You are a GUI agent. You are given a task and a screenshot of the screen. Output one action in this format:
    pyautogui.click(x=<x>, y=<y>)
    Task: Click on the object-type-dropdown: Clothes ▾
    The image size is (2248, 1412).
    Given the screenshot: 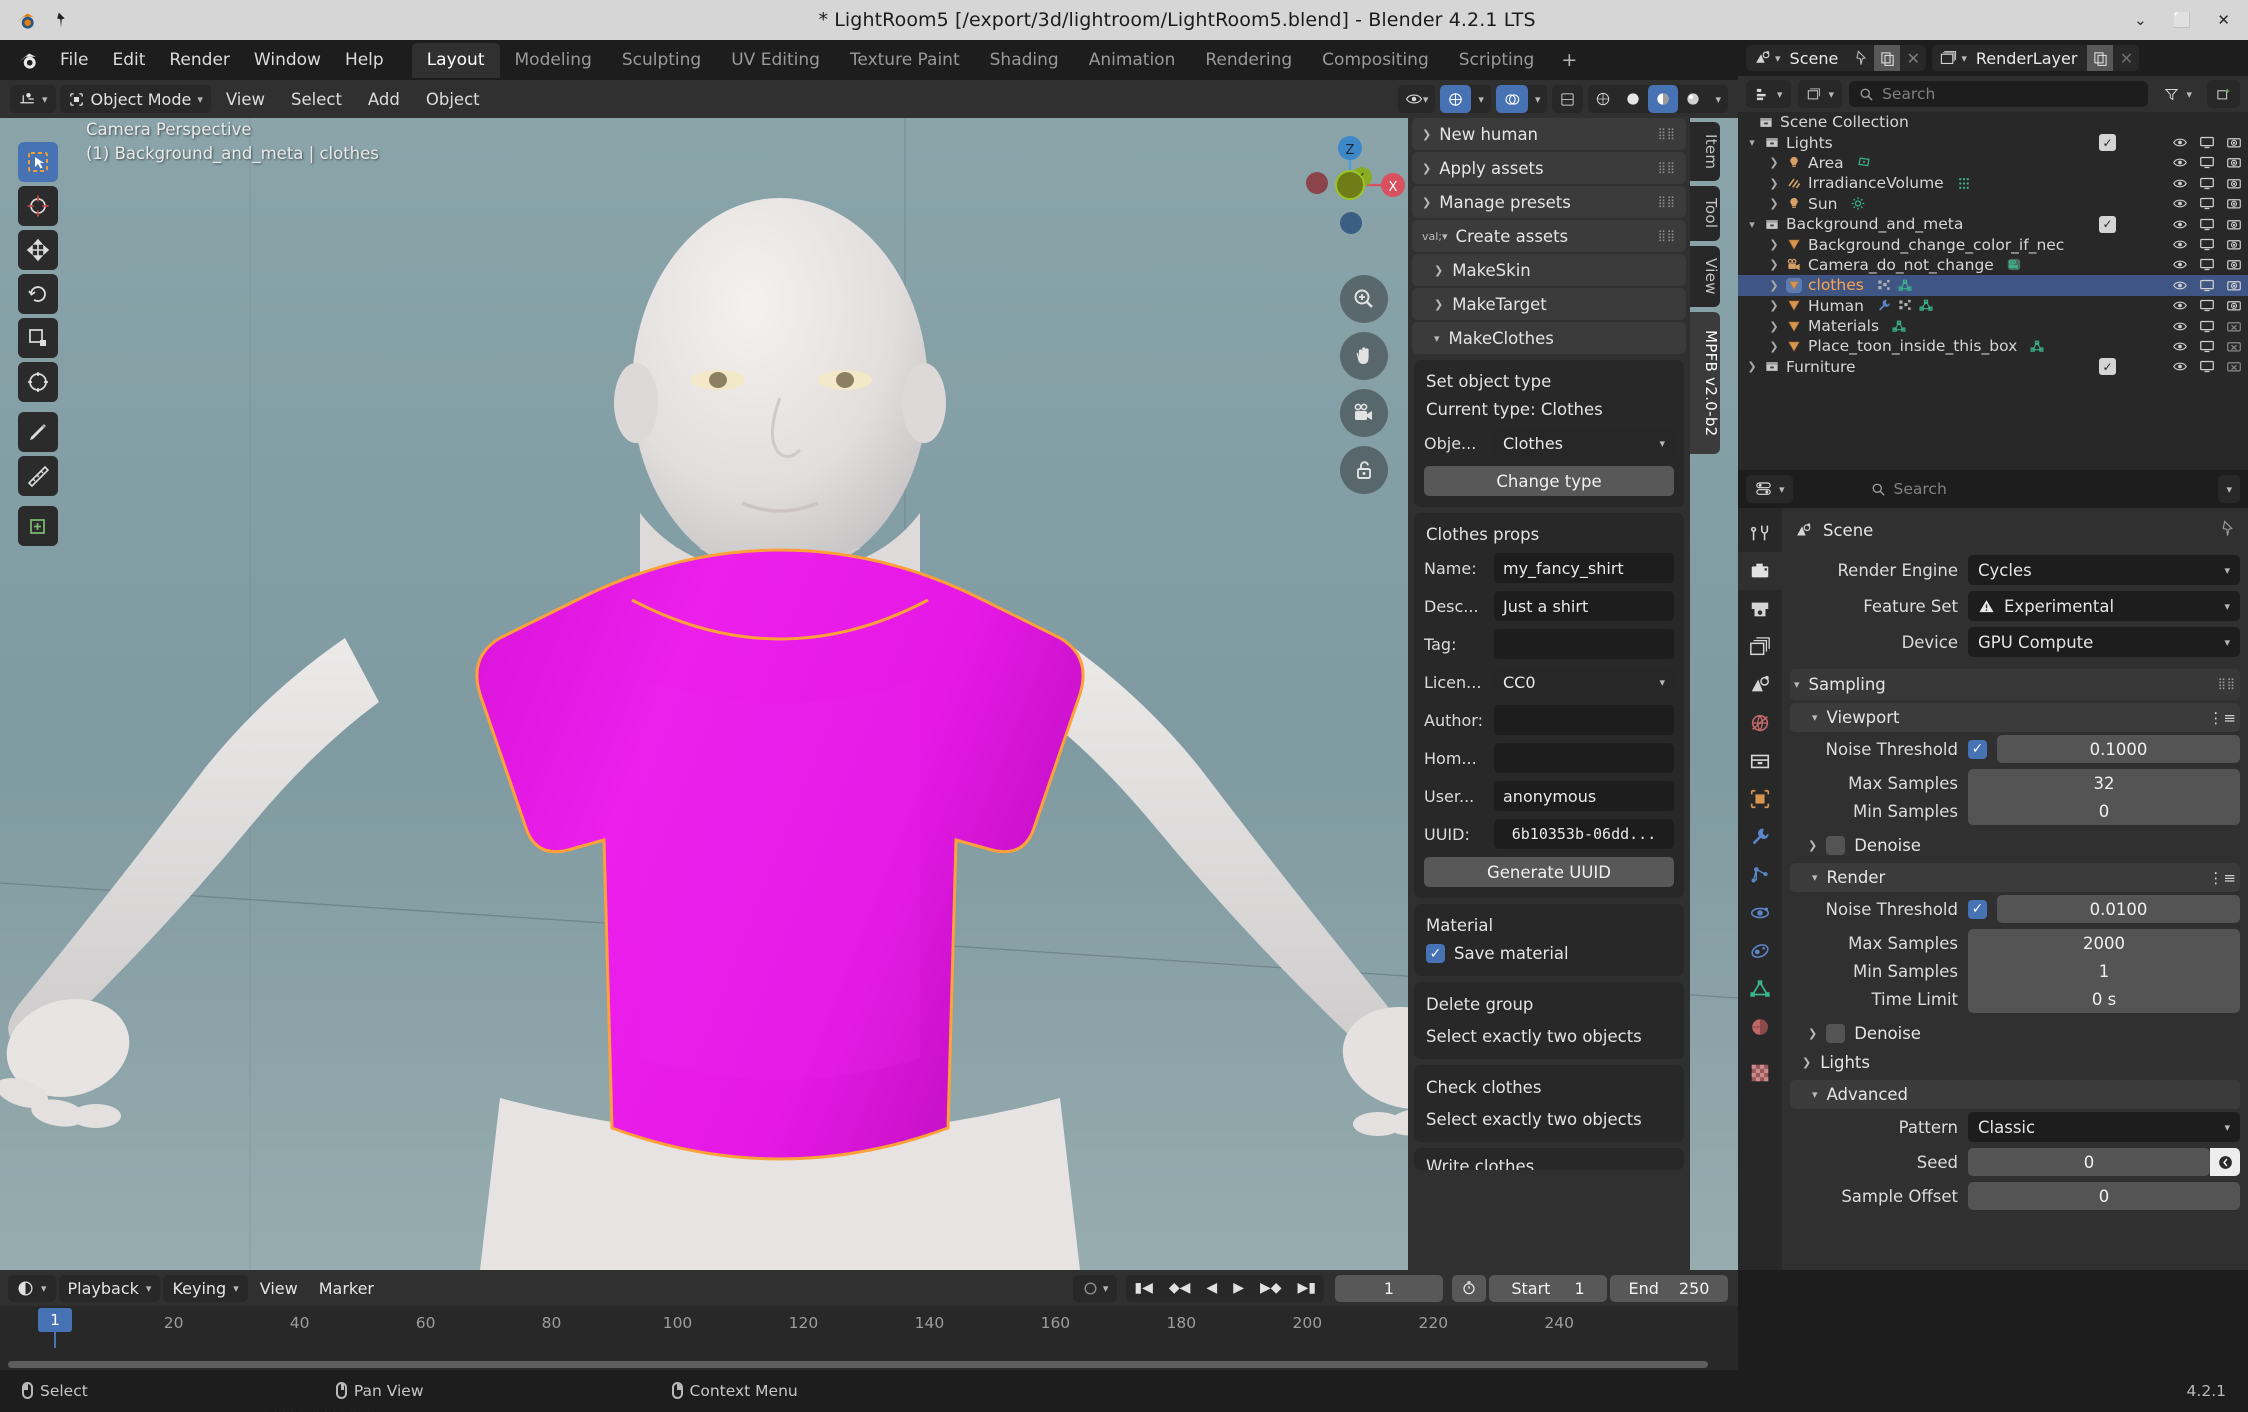 What is the action you would take?
    pyautogui.click(x=1584, y=443)
    